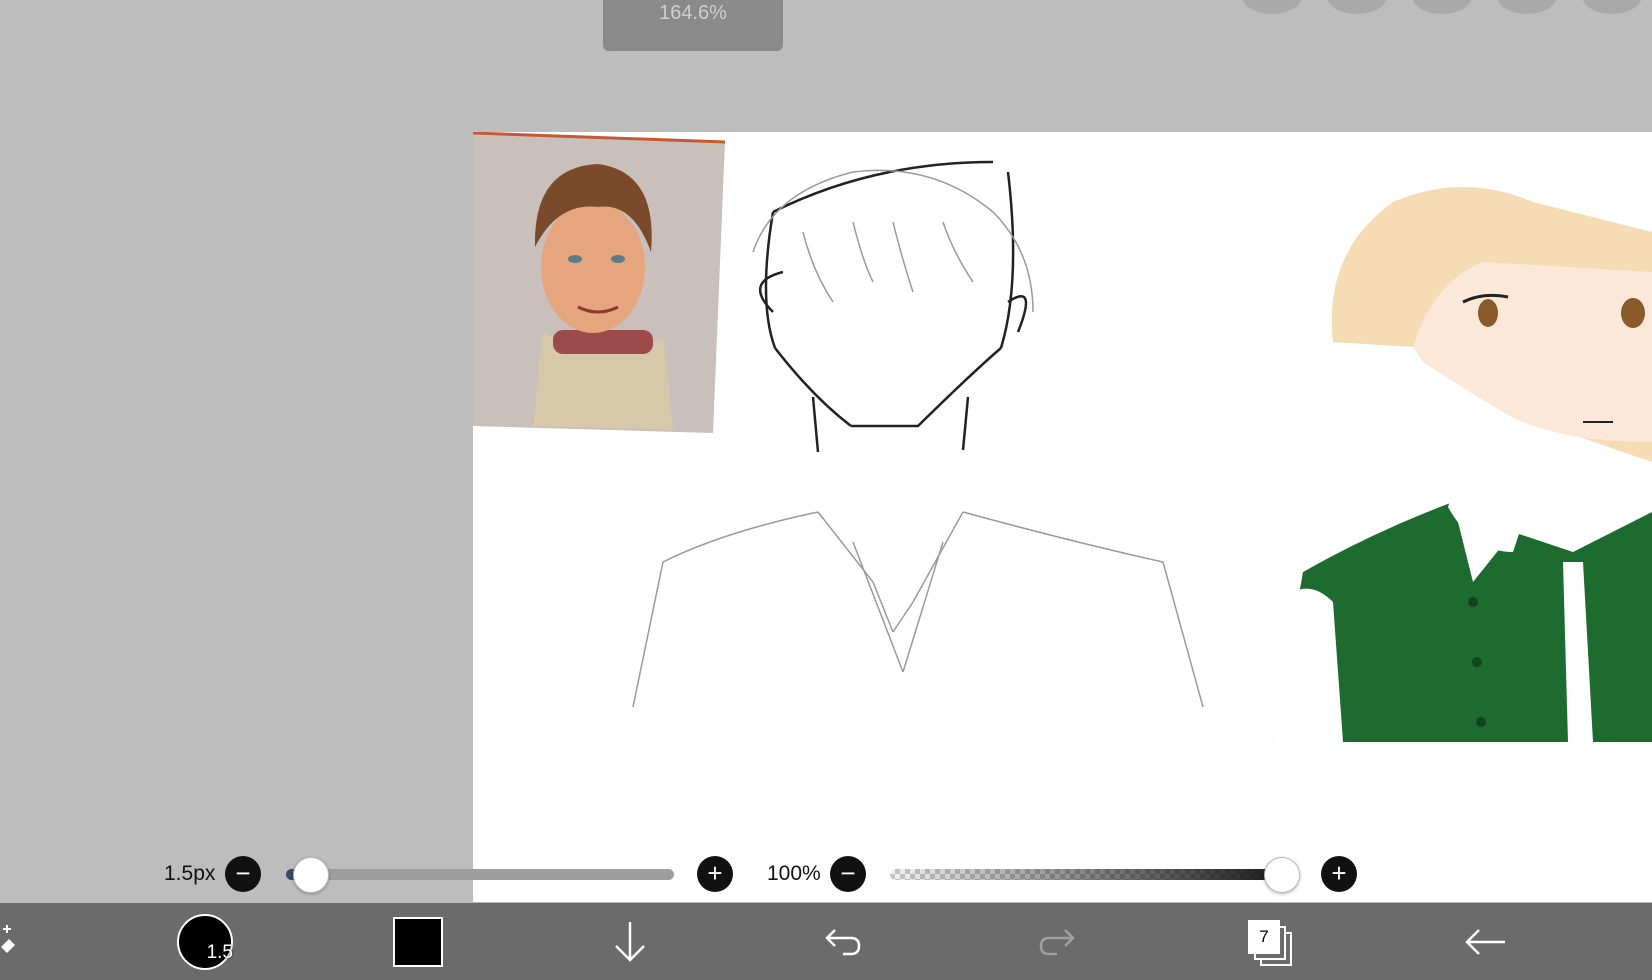 The width and height of the screenshot is (1652, 980). What do you see at coordinates (8, 938) in the screenshot?
I see `transform-icon` at bounding box center [8, 938].